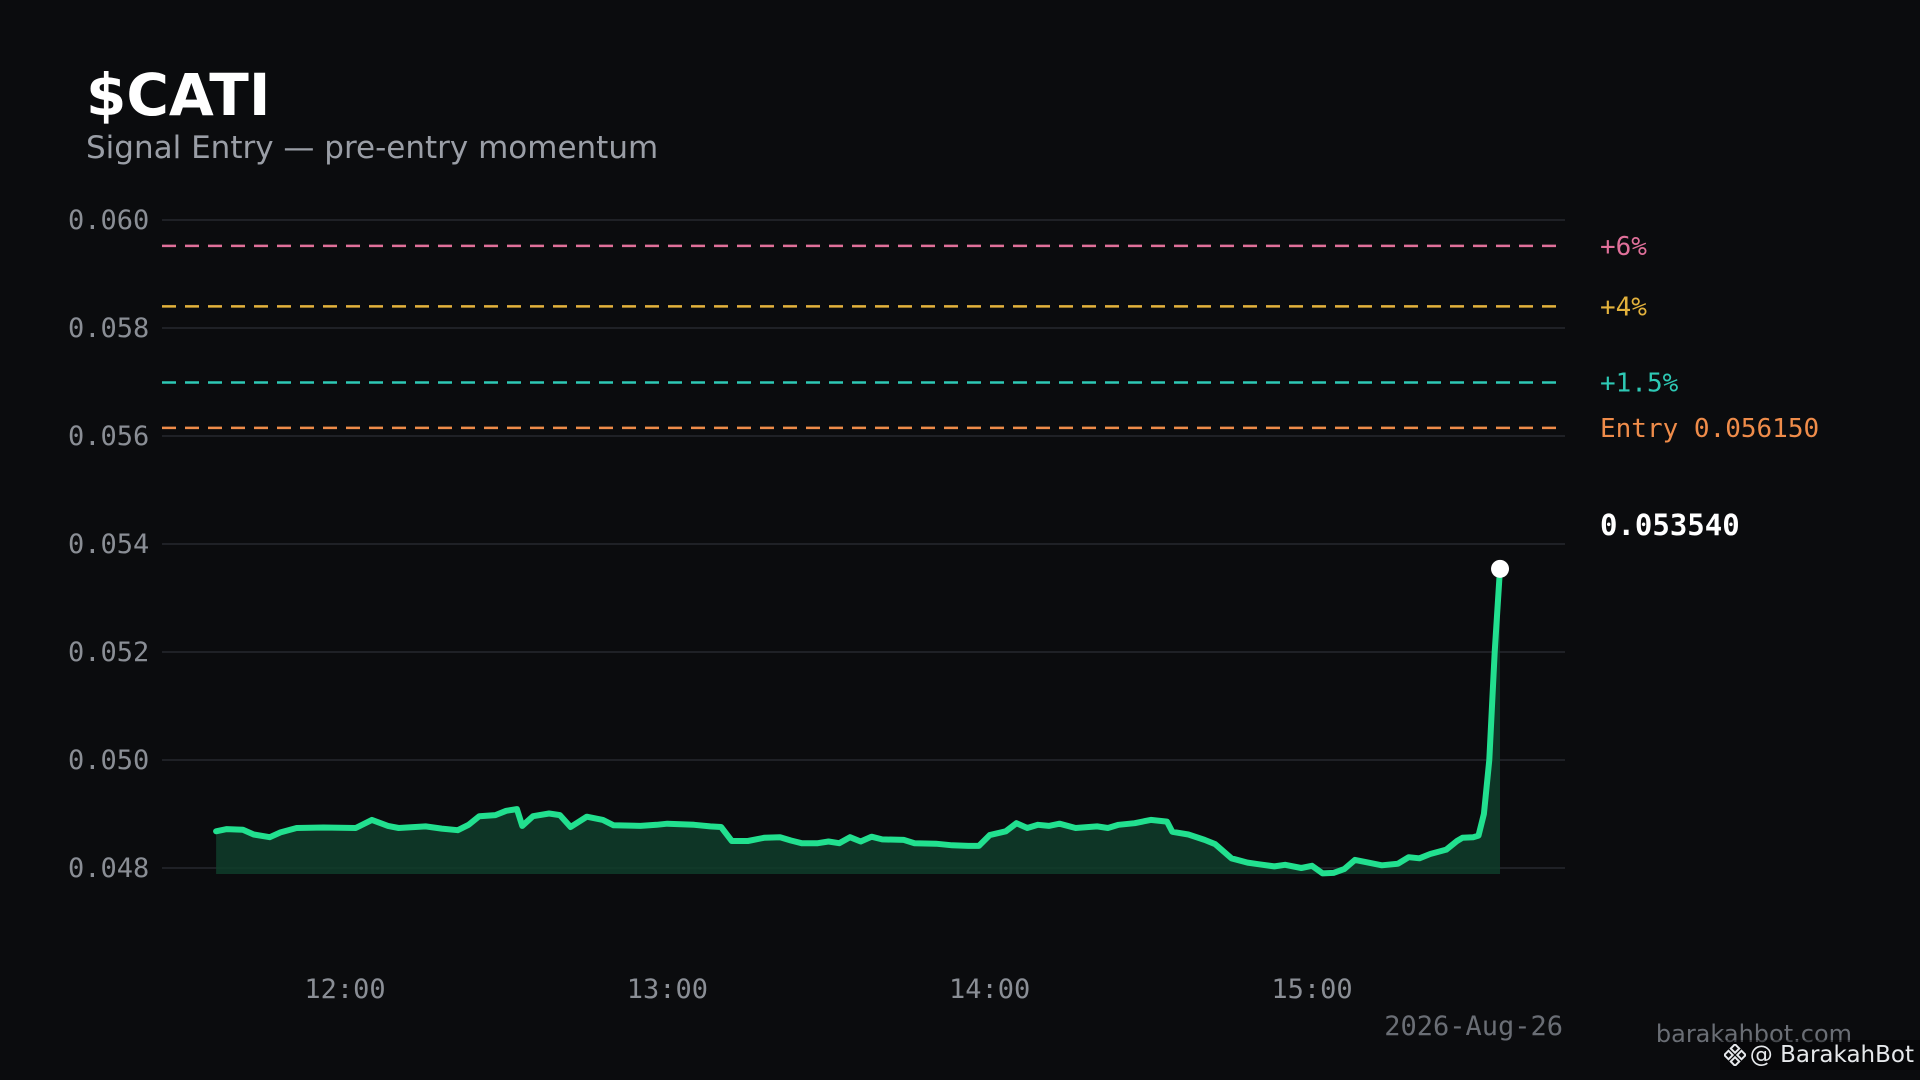  What do you see at coordinates (1623, 247) in the screenshot?
I see `level-label: +6%` at bounding box center [1623, 247].